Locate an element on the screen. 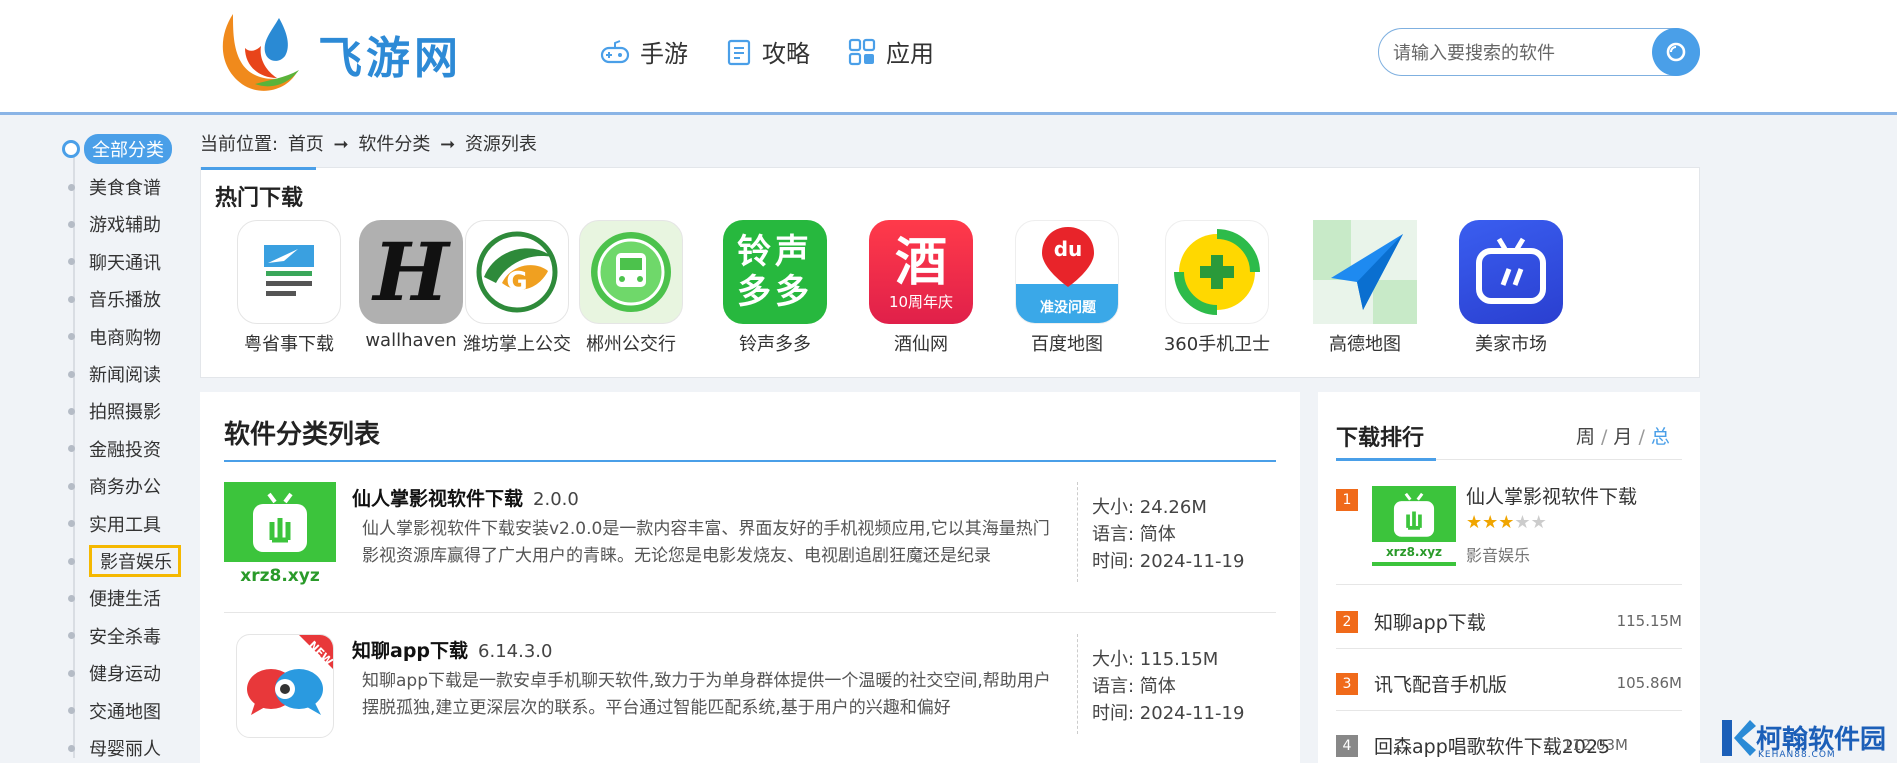 The image size is (1897, 763). ranking-row-size: 112.03M is located at coordinates (1595, 745).